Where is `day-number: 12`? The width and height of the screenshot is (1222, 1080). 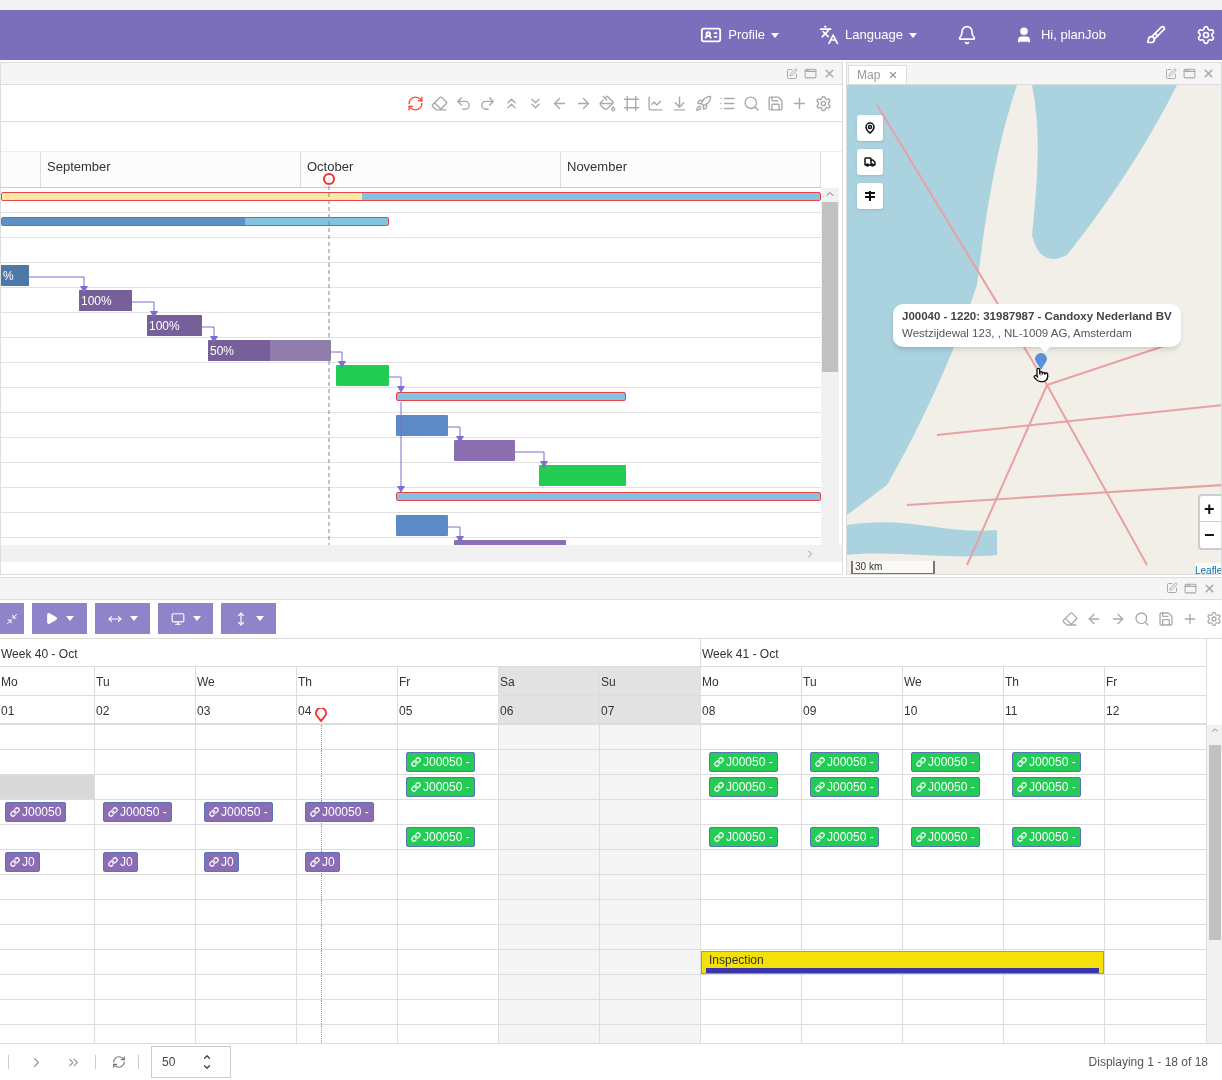 day-number: 12 is located at coordinates (1113, 711).